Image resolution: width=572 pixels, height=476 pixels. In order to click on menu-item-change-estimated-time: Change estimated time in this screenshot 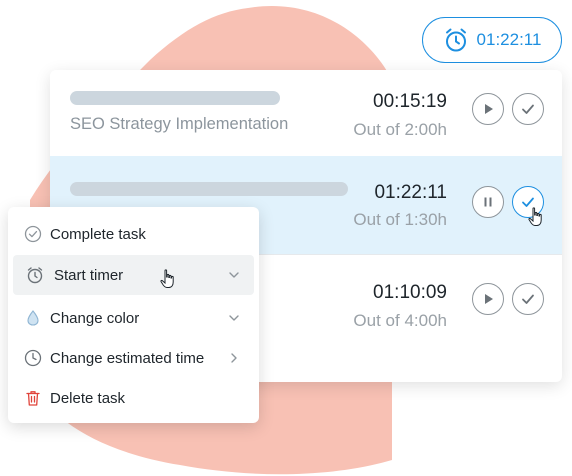, I will do `click(133, 358)`.